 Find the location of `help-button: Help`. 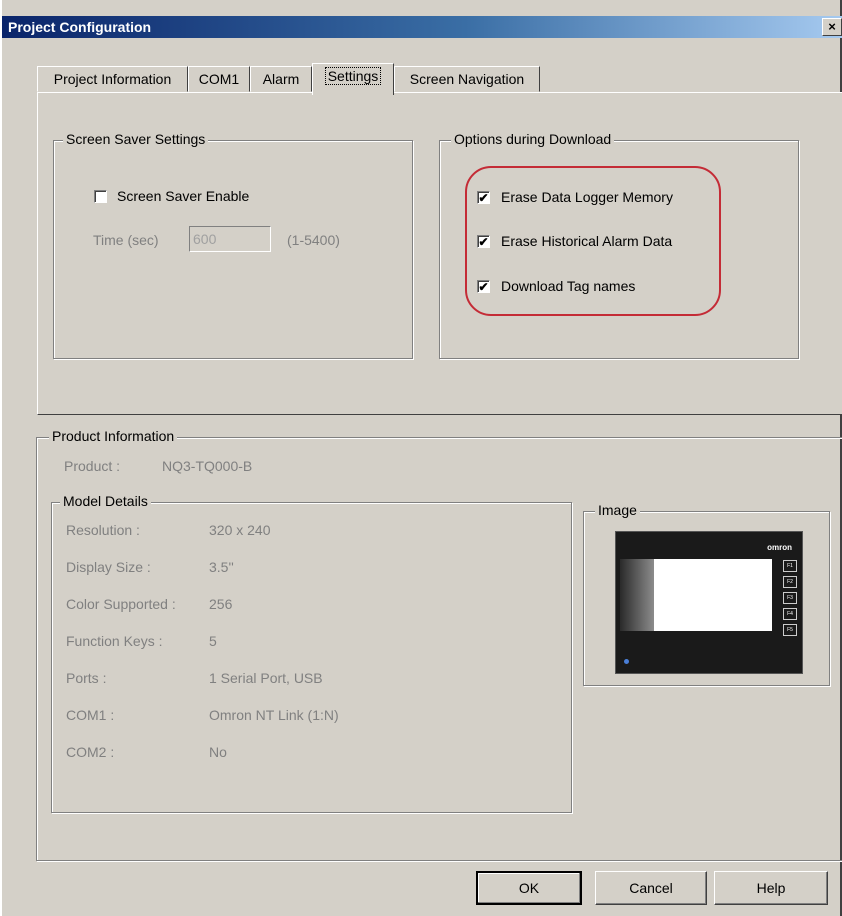

help-button: Help is located at coordinates (771, 888).